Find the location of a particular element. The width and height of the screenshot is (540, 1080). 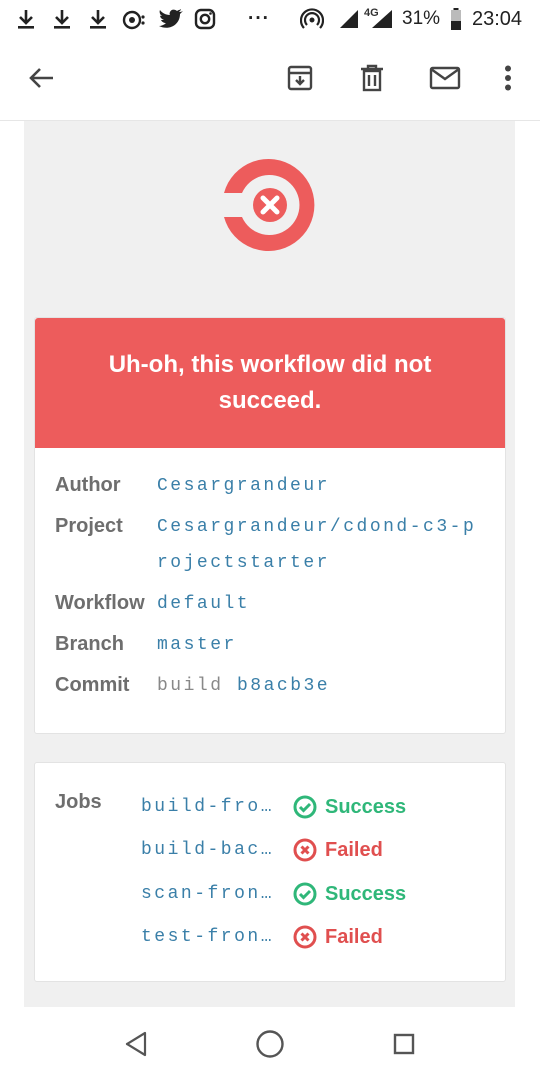

branch-link: master is located at coordinates (197, 645).